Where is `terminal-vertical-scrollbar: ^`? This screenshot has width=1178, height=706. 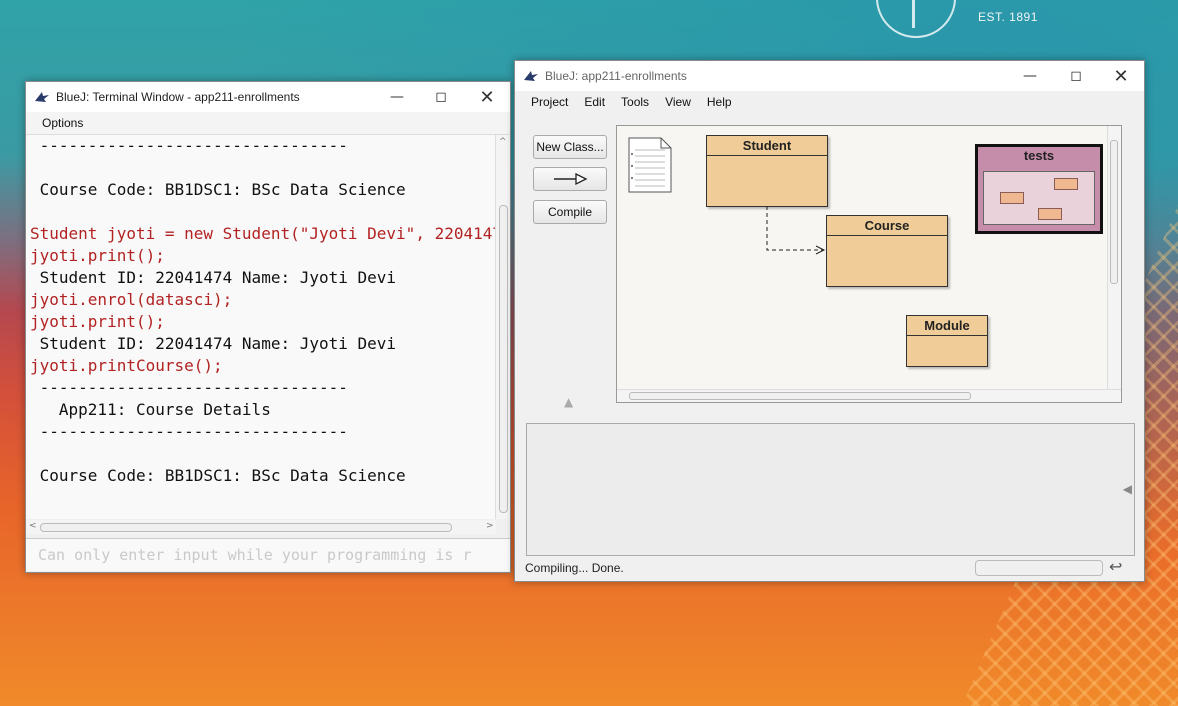 terminal-vertical-scrollbar: ^ is located at coordinates (502, 327).